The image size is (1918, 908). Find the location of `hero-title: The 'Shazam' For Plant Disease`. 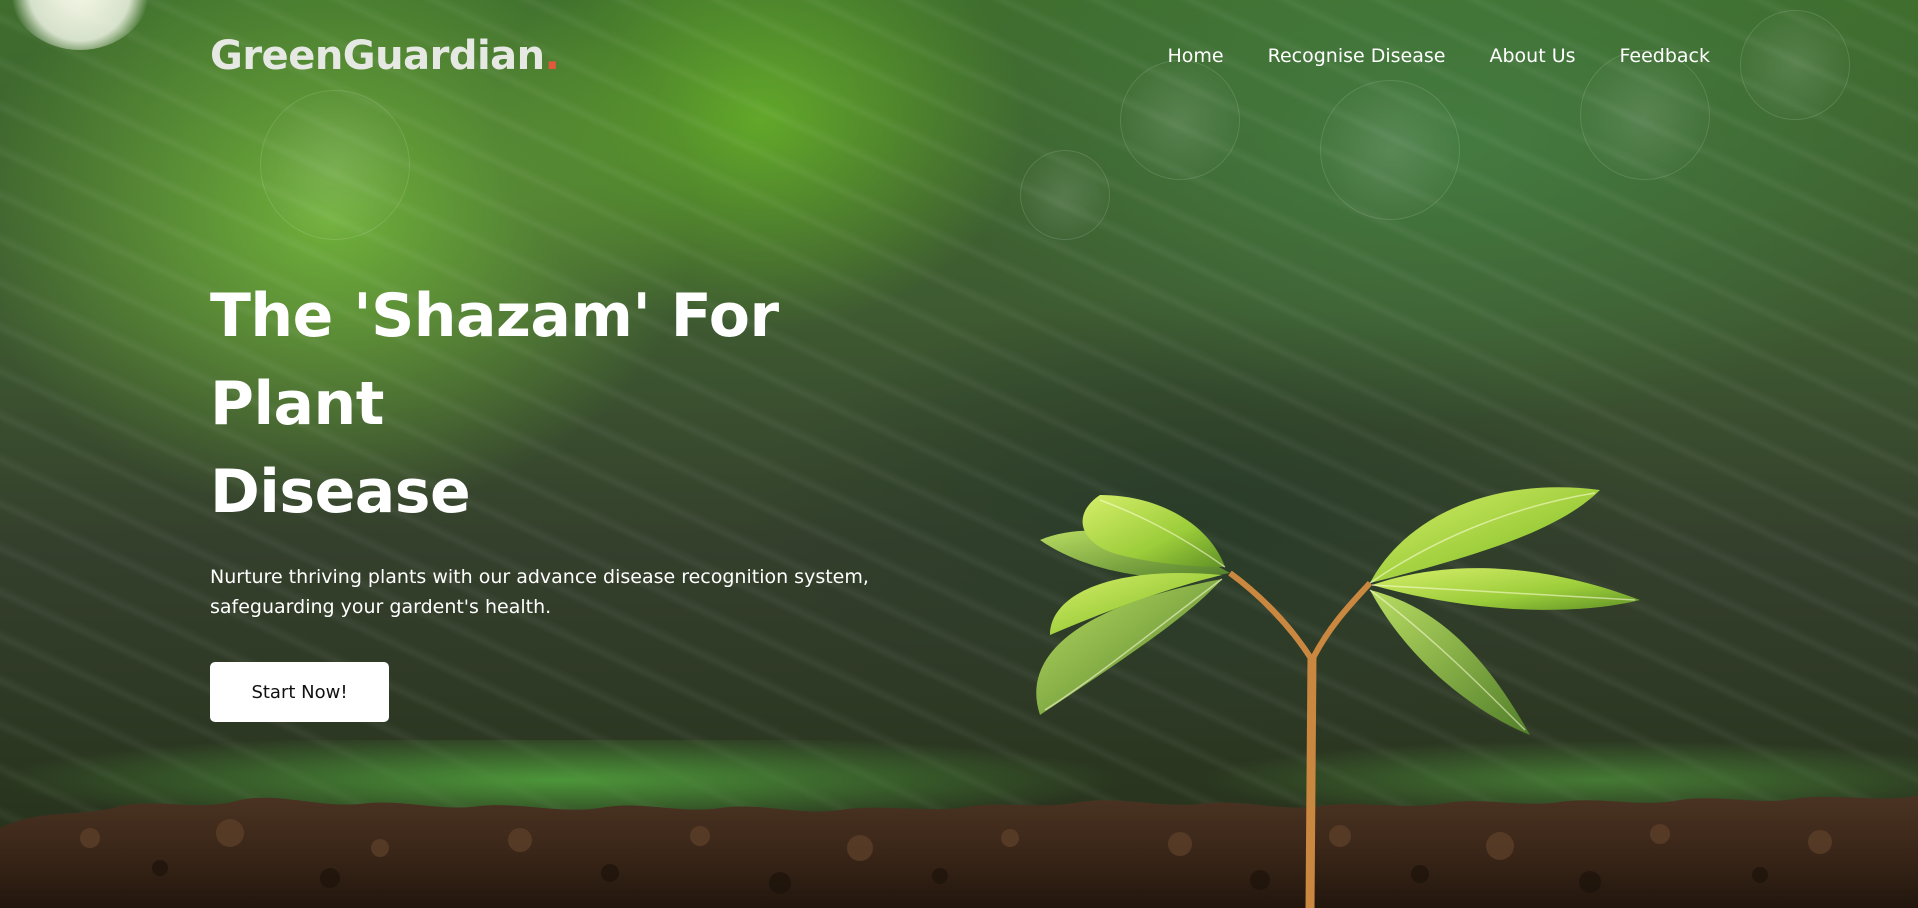

hero-title: The 'Shazam' For Plant Disease is located at coordinates (590, 404).